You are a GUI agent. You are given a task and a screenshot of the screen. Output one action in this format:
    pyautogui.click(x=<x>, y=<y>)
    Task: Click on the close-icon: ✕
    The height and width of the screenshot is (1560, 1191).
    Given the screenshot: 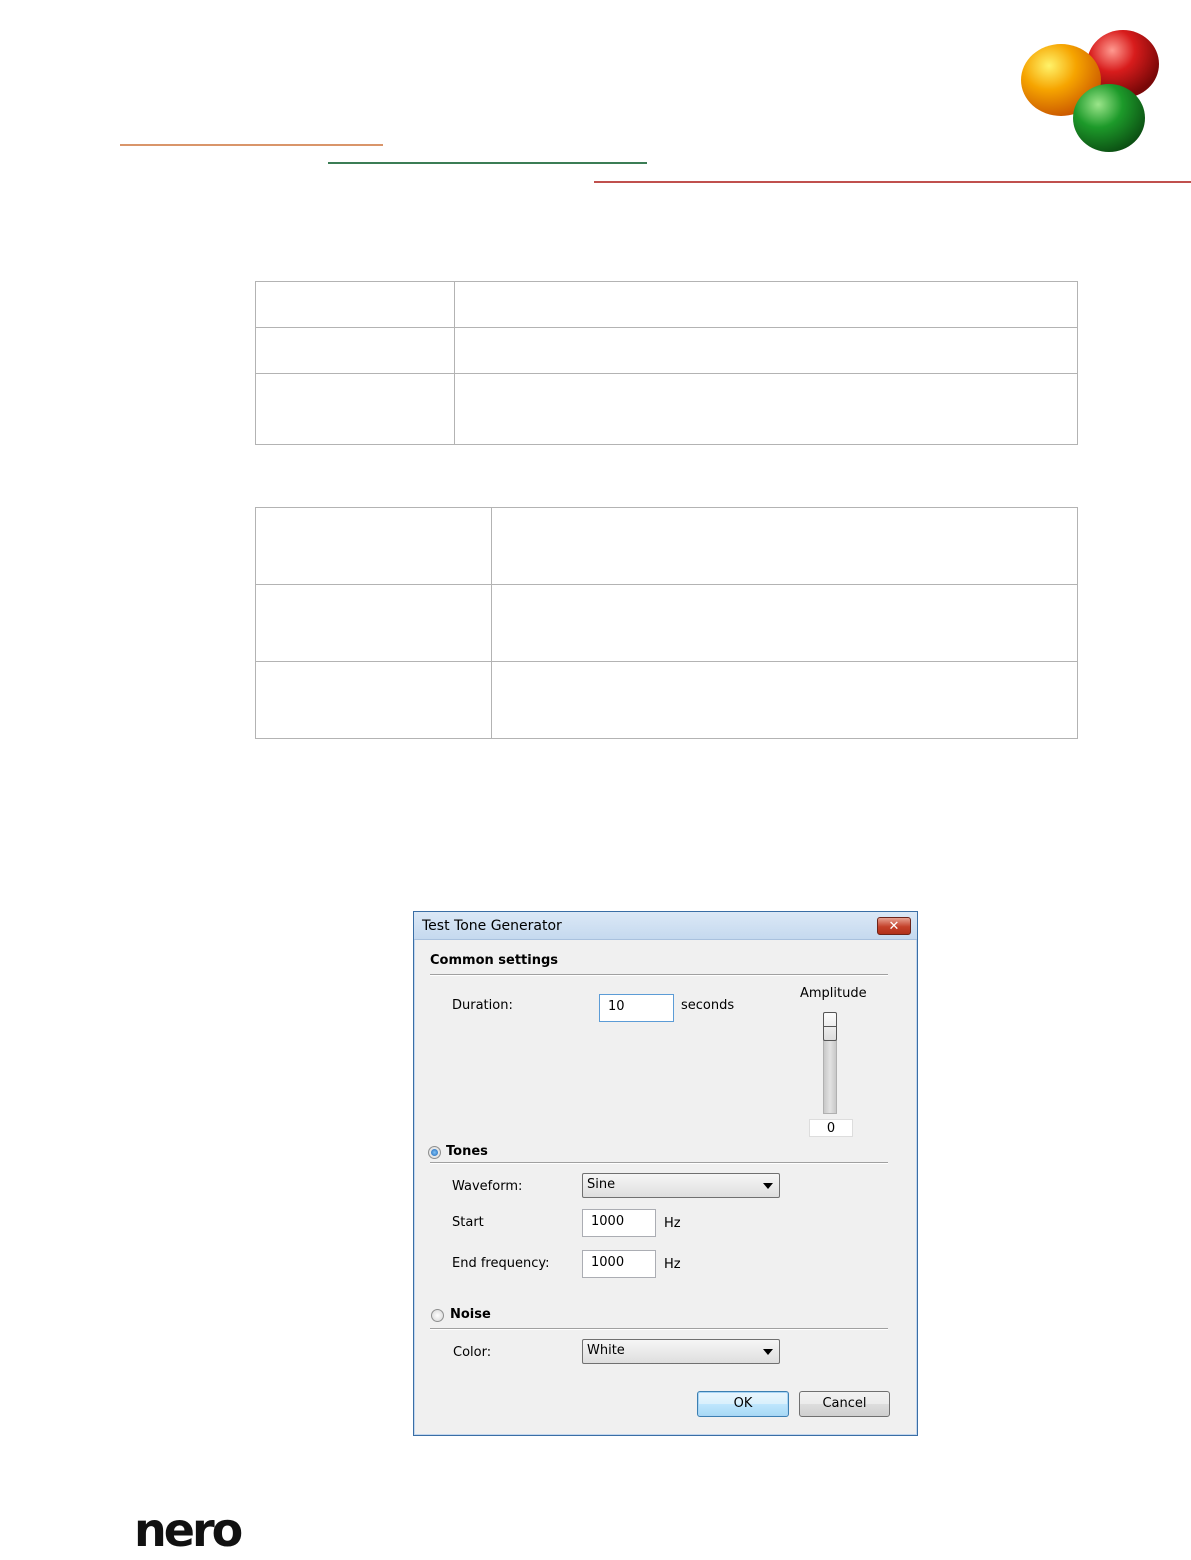 What is the action you would take?
    pyautogui.click(x=894, y=925)
    